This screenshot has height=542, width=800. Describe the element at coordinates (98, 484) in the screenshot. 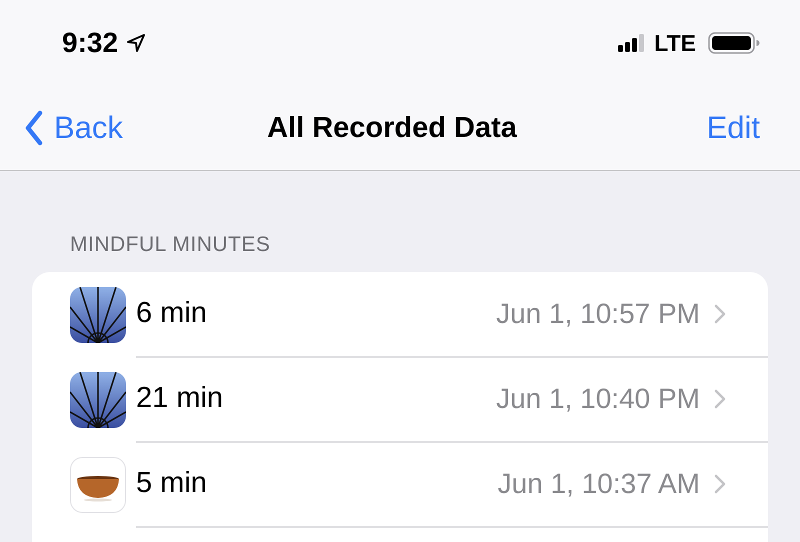

I see `bowl-app-icon` at that location.